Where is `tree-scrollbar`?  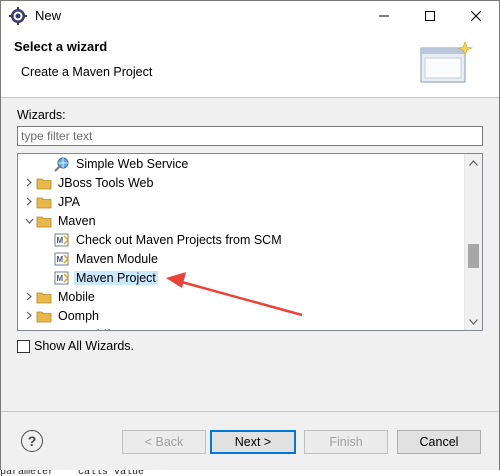 tree-scrollbar is located at coordinates (473, 242).